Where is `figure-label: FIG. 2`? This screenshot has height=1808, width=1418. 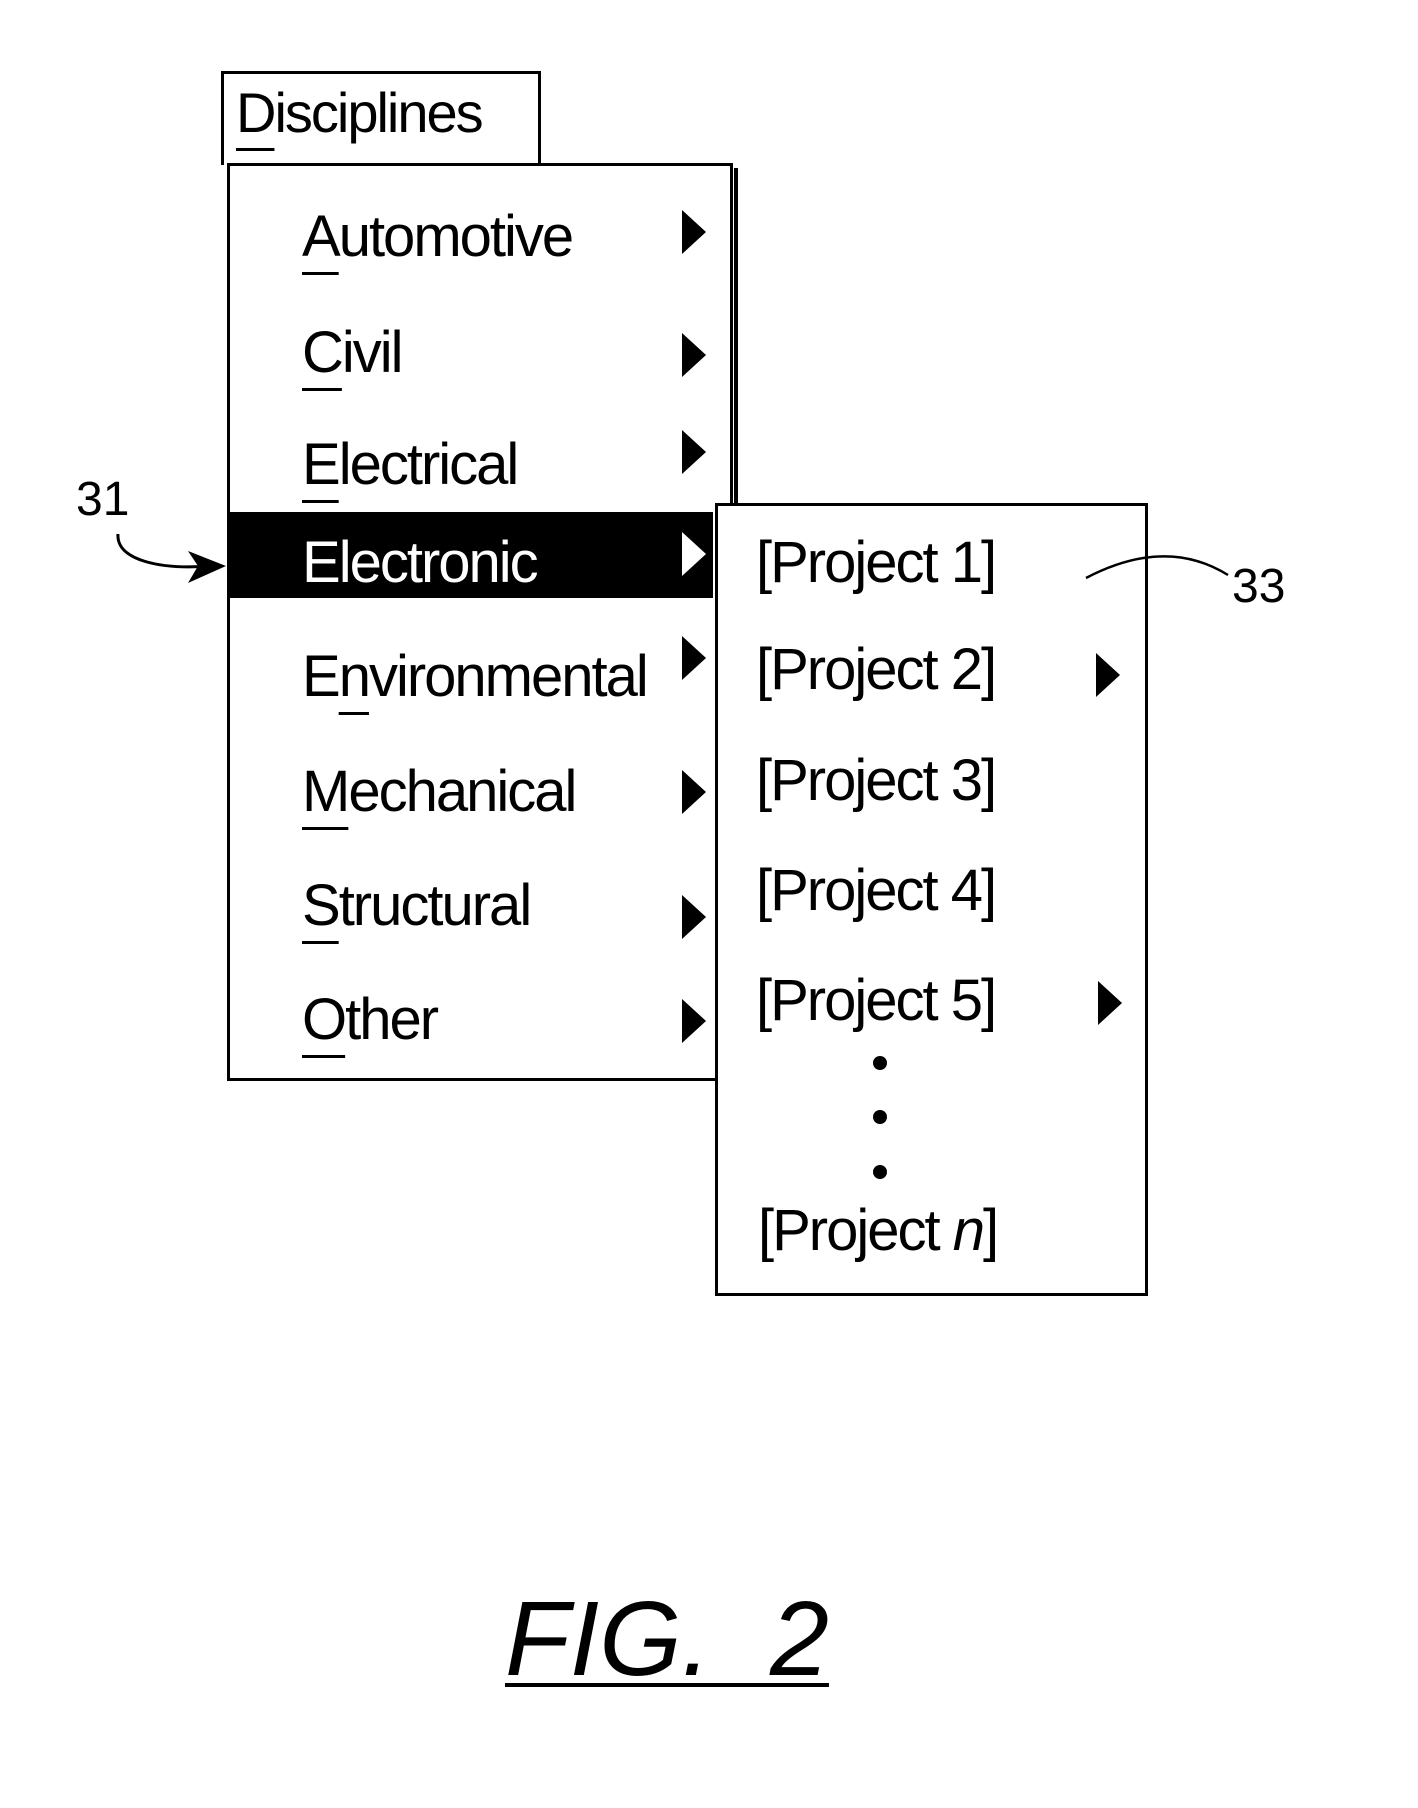
figure-label: FIG. 2 is located at coordinates (667, 1639).